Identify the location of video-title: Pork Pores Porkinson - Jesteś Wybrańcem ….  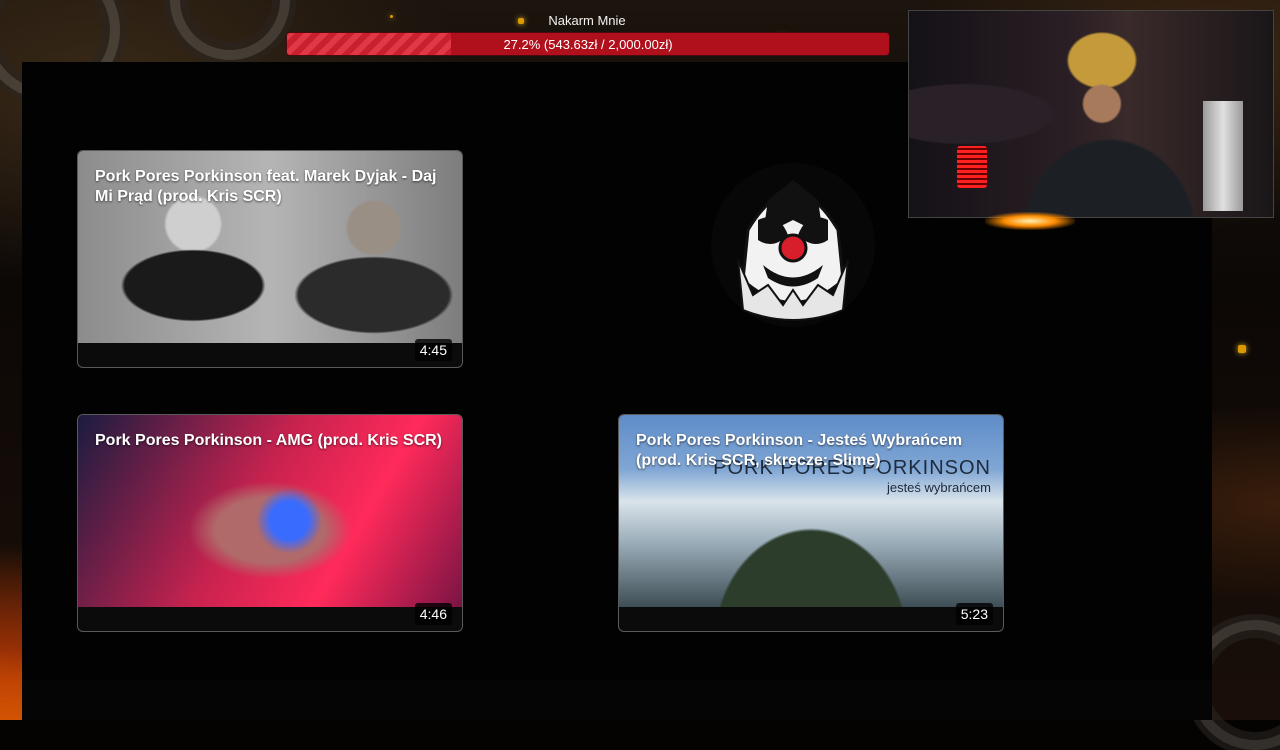
(799, 450).